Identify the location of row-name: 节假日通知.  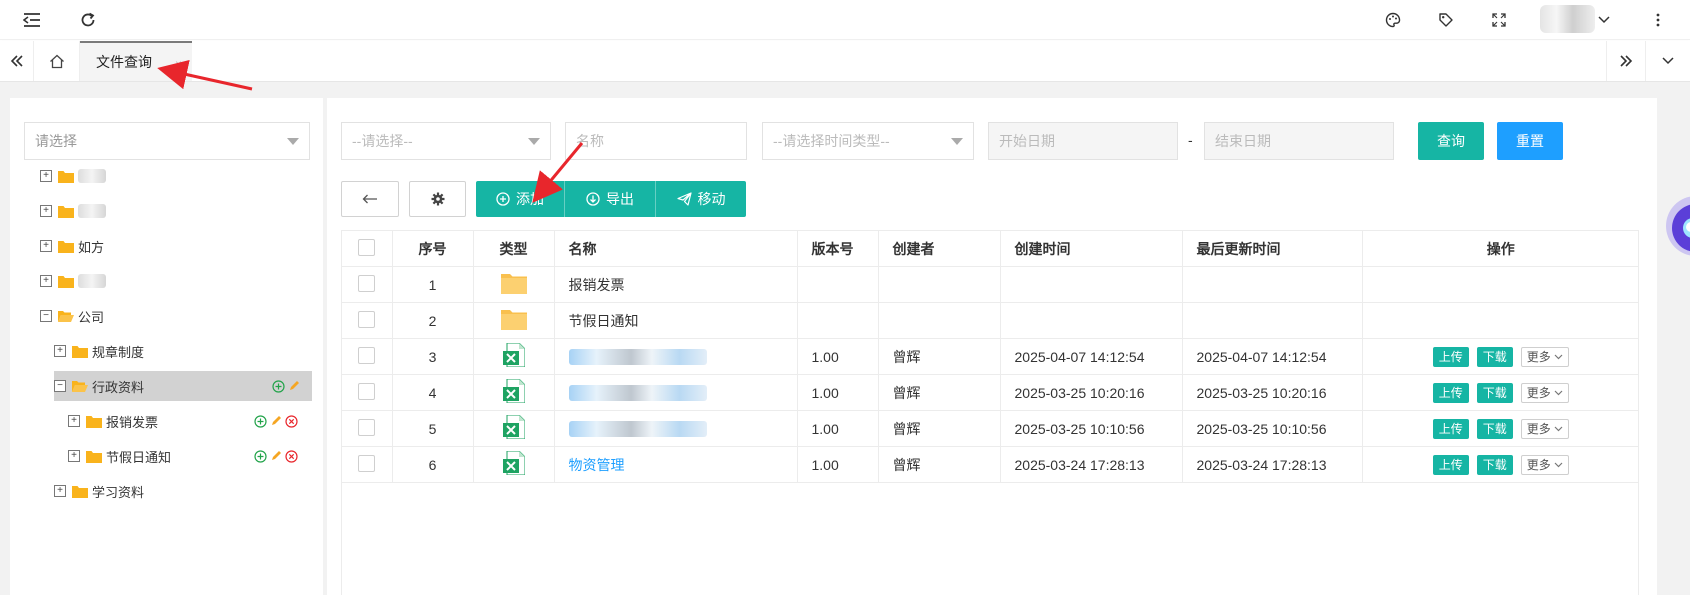
(676, 320).